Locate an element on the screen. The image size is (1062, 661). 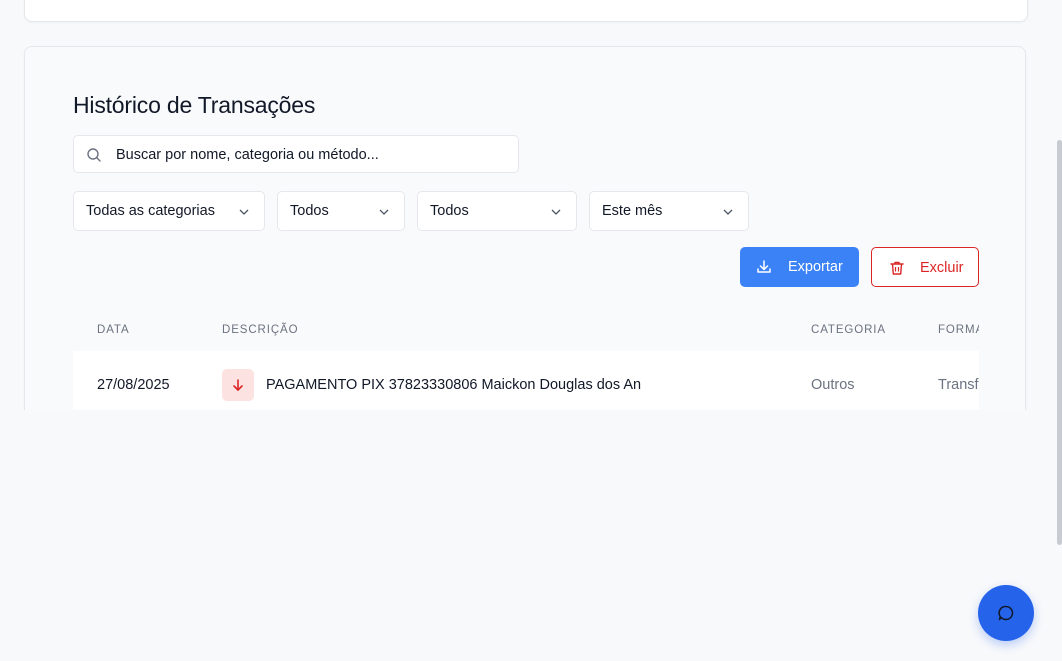
search-bar is located at coordinates (296, 154).